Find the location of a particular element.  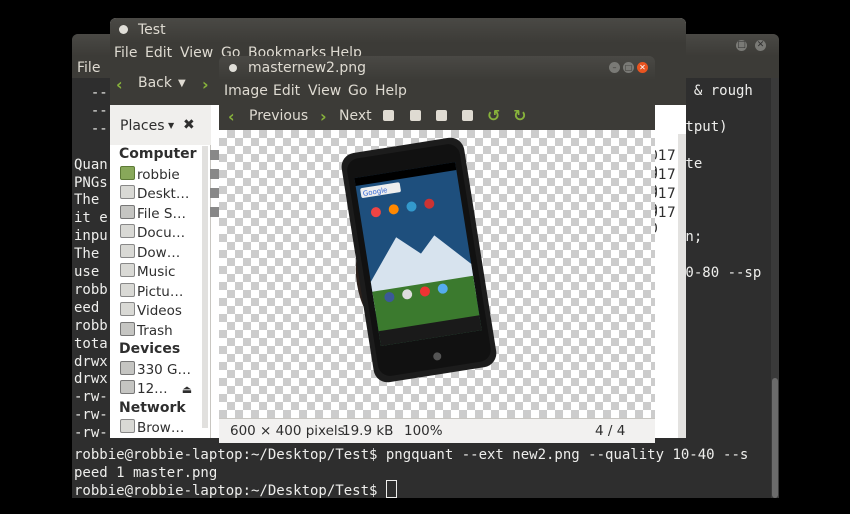

rotate-left-icon: ↺ is located at coordinates (493, 115).